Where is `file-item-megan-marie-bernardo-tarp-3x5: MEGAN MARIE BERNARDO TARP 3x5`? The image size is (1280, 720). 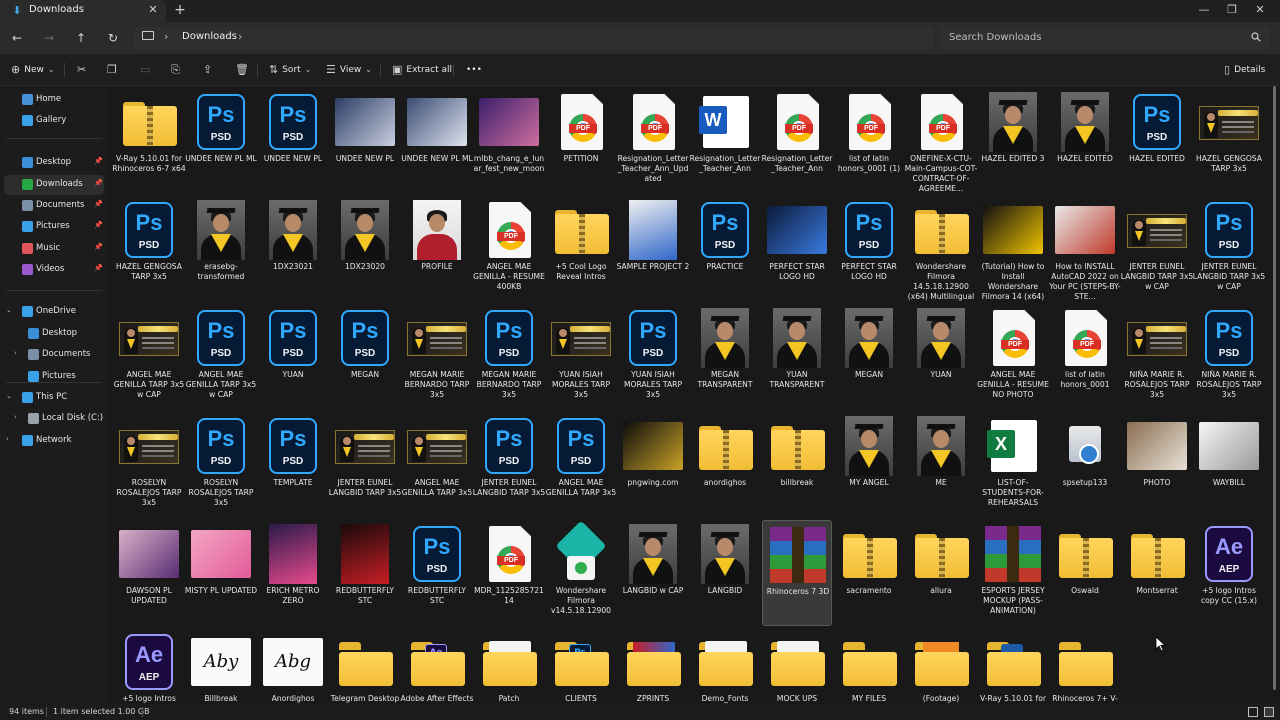 file-item-megan-marie-bernardo-tarp-3x5: MEGAN MARIE BERNARDO TARP 3x5 is located at coordinates (437, 357).